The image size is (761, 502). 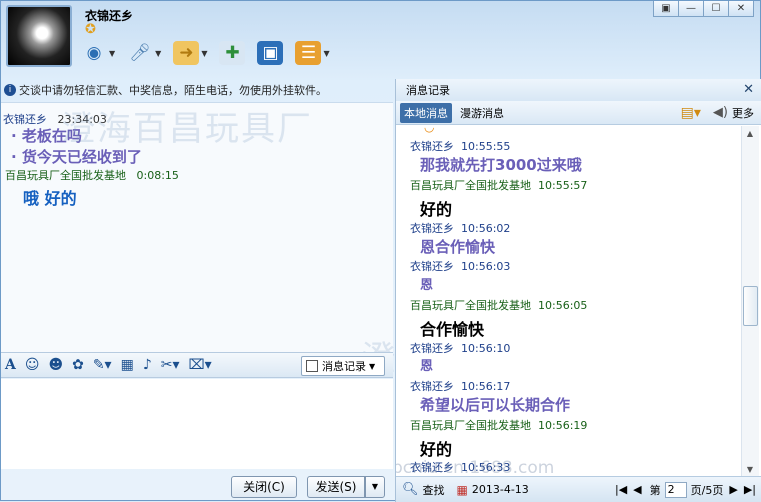 I want to click on avatar, so click(x=39, y=36).